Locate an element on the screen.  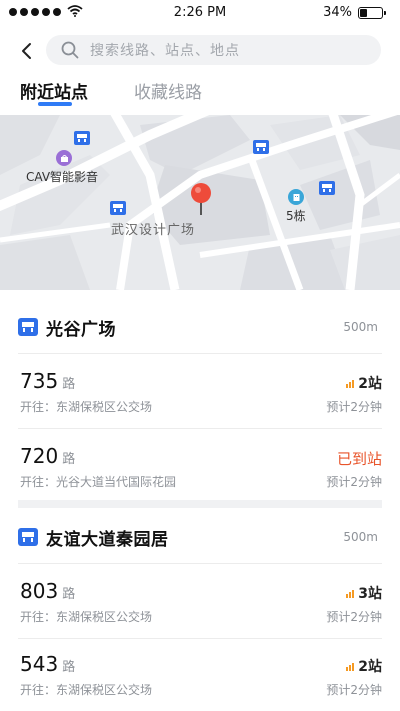
route-row: 803 路 开往：东湖保税区公交场 3站 预计2分钟 is located at coordinates (200, 602).